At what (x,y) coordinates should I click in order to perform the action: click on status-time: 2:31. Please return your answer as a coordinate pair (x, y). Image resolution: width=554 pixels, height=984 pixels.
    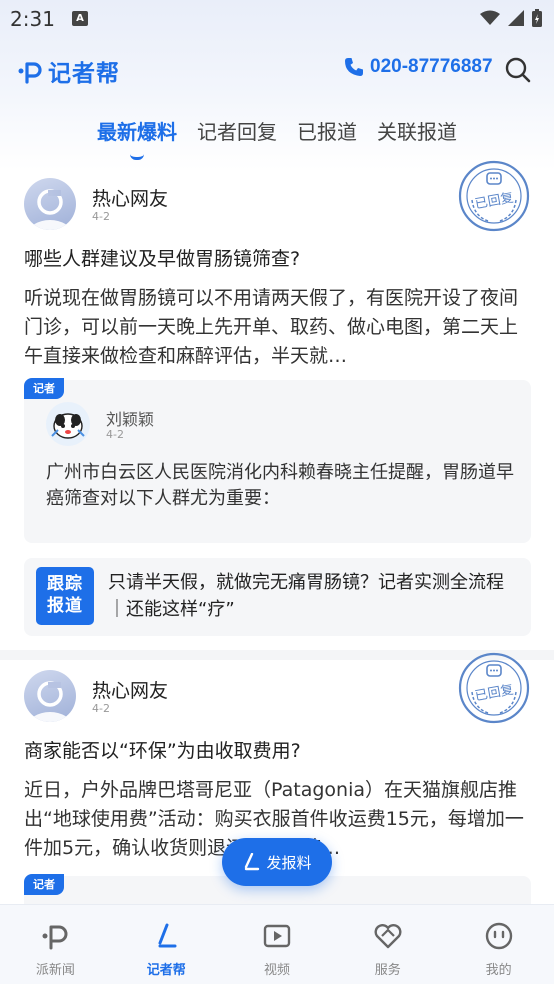
    Looking at the image, I should click on (32, 19).